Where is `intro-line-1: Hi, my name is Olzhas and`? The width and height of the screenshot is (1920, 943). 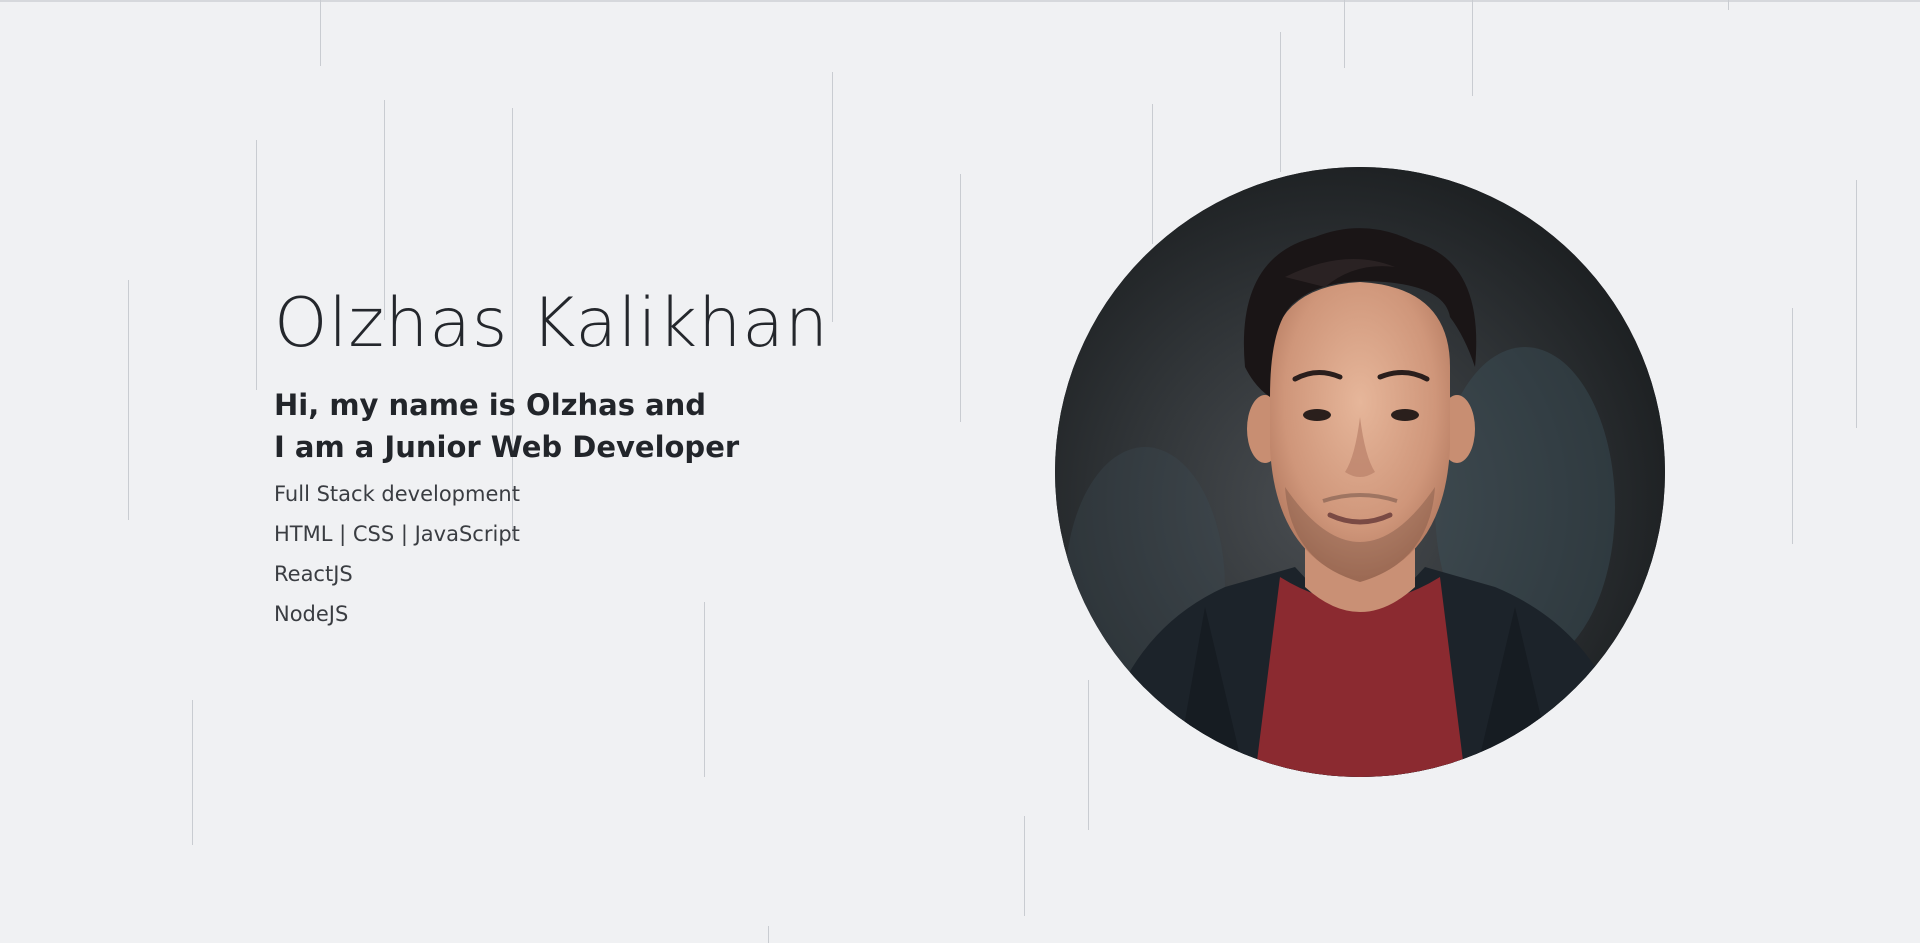 intro-line-1: Hi, my name is Olzhas and is located at coordinates (490, 405).